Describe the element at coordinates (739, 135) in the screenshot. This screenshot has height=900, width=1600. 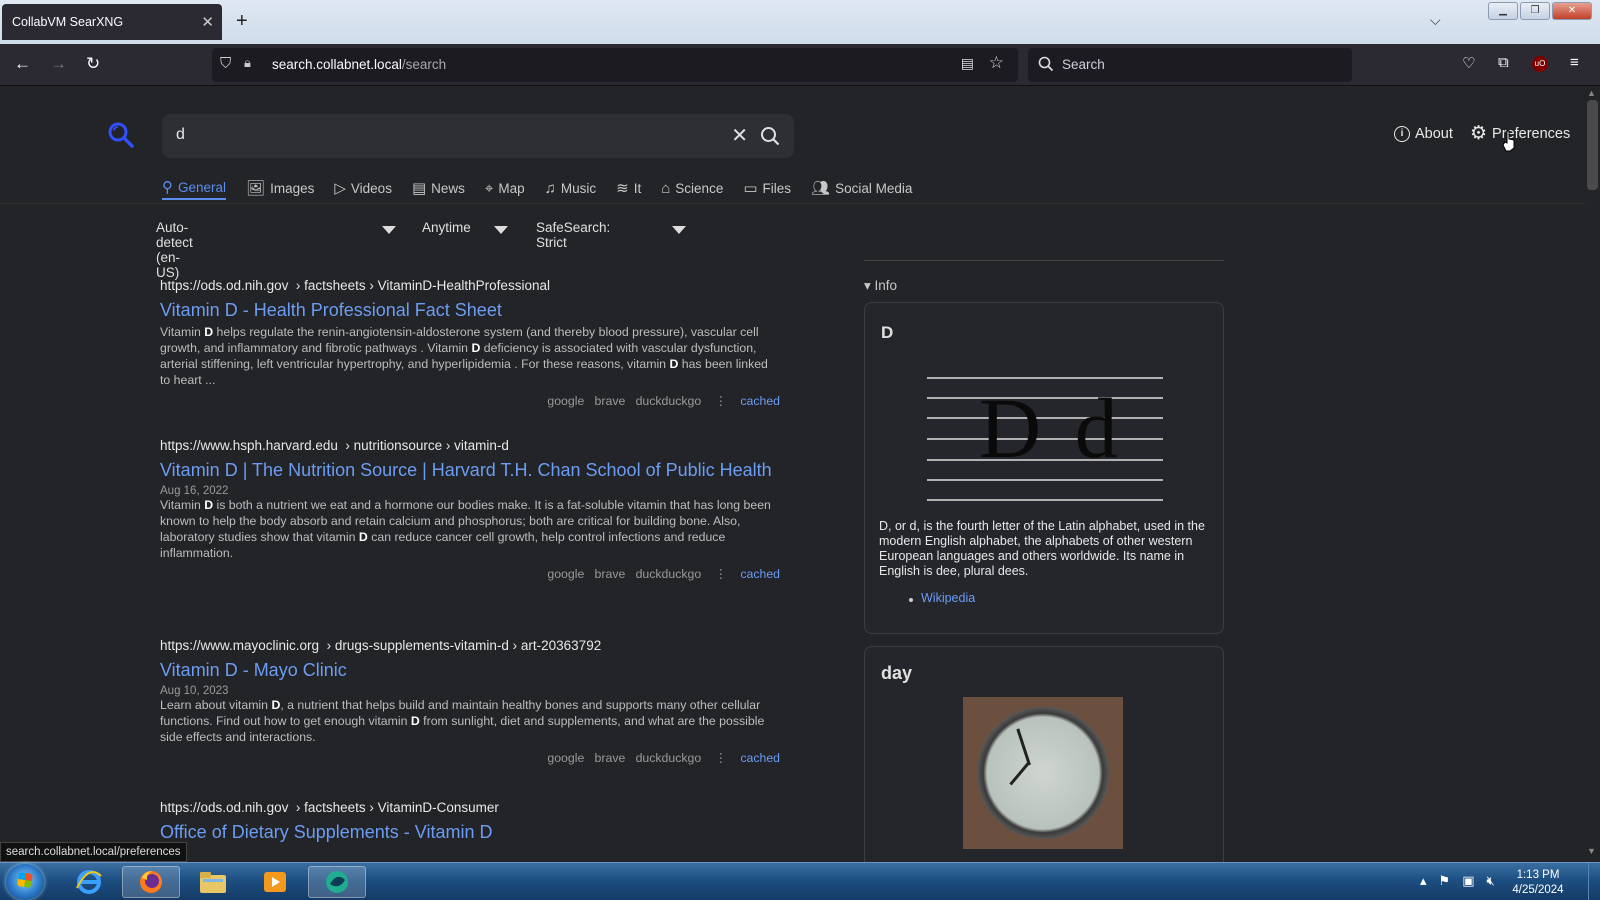
I see `clear-icon: ✕` at that location.